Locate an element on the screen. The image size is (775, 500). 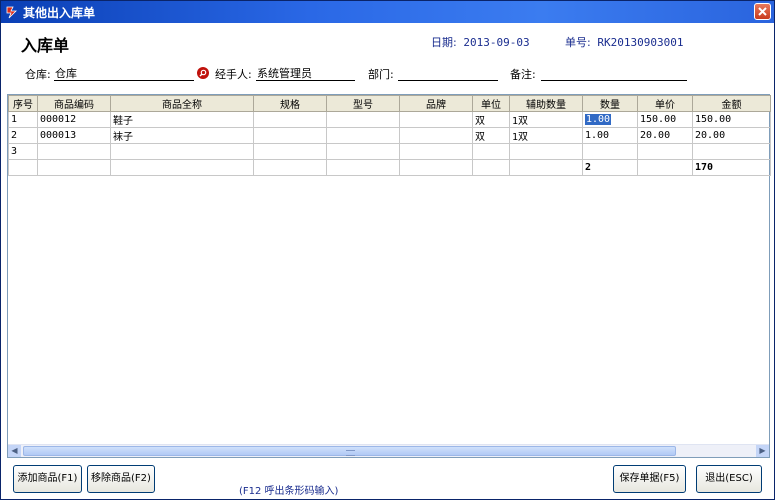
date-display: 日期: 2013-09-03 is located at coordinates (480, 42).